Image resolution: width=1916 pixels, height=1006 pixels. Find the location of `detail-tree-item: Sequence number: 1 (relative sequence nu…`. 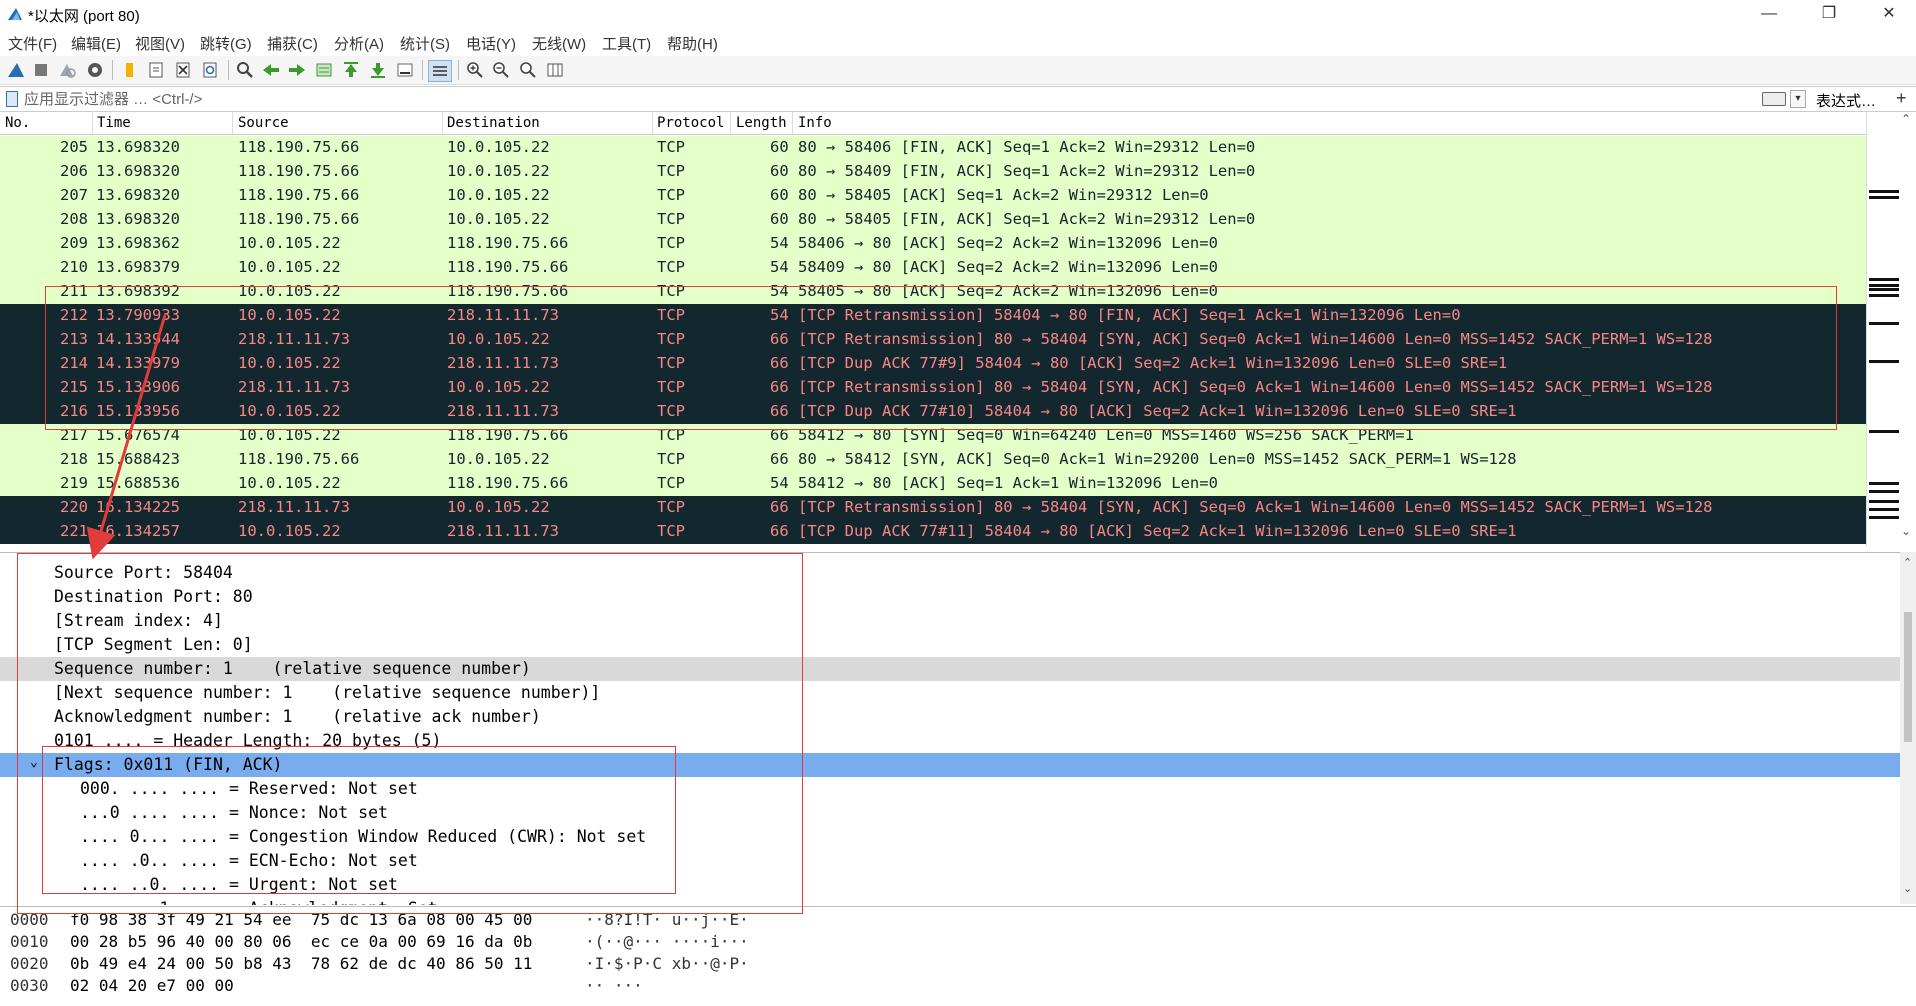

detail-tree-item: Sequence number: 1 (relative sequence nu… is located at coordinates (950, 669).